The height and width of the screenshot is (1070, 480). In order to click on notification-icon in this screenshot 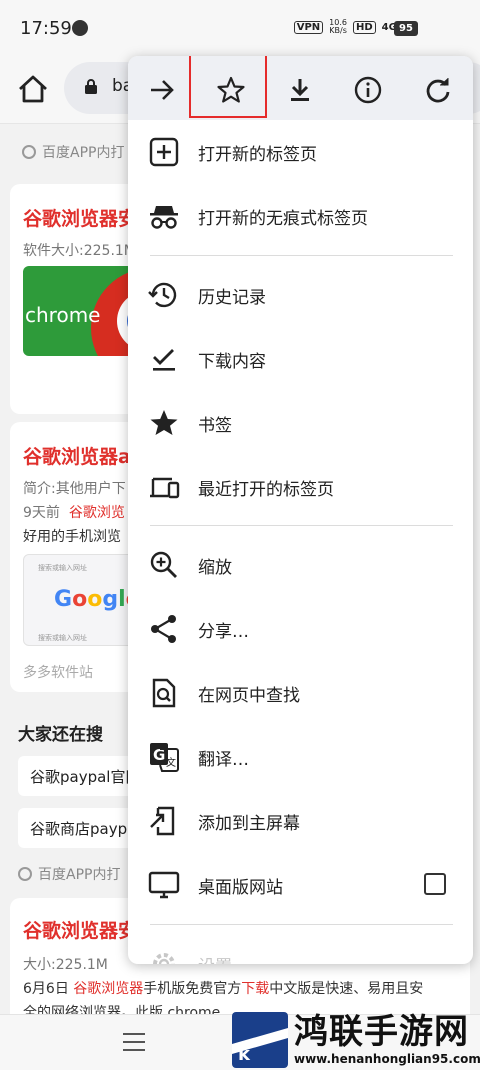, I will do `click(80, 28)`.